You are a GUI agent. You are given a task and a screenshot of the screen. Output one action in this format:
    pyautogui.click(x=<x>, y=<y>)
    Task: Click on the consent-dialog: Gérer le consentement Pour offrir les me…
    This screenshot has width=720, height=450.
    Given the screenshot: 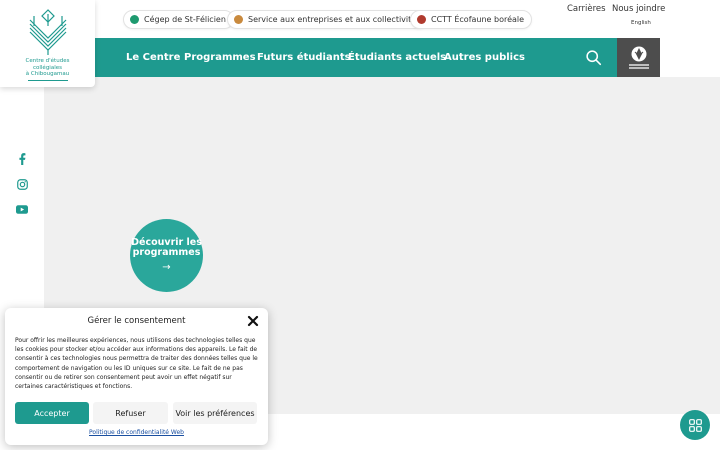 What is the action you would take?
    pyautogui.click(x=136, y=376)
    